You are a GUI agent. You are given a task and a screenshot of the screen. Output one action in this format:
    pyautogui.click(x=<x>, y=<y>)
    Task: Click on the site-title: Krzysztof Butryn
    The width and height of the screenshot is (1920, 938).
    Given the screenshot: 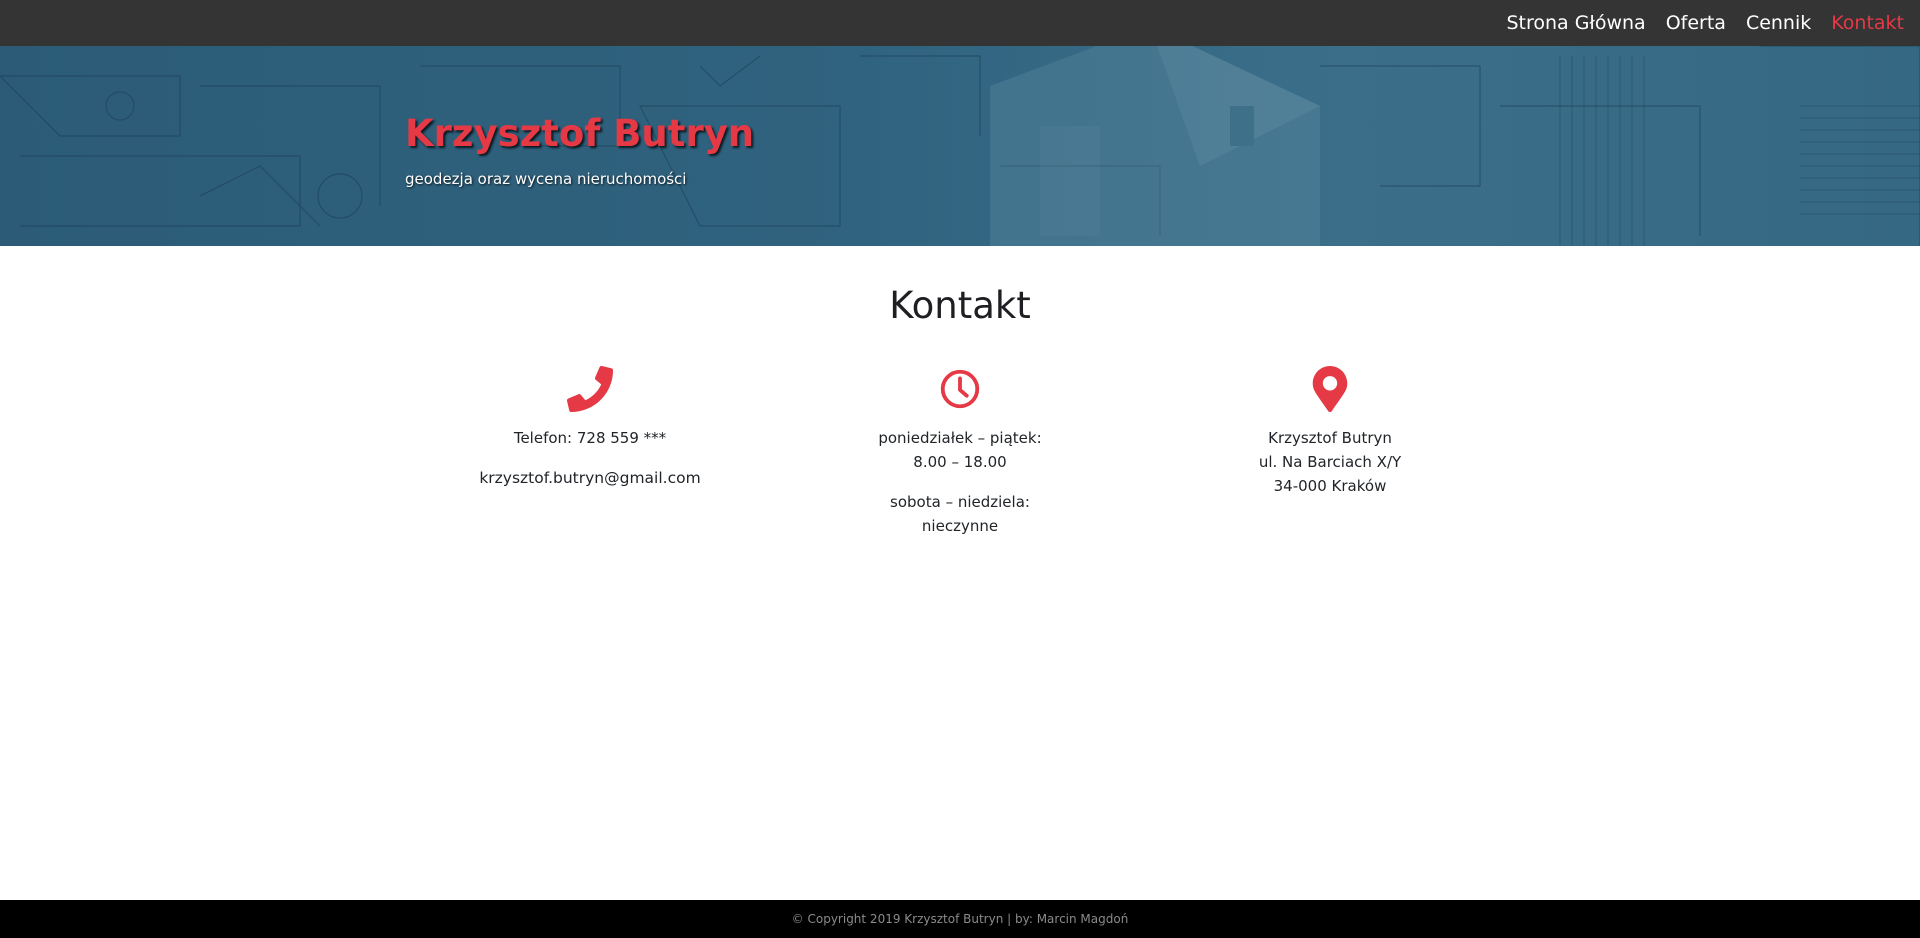 What is the action you would take?
    pyautogui.click(x=580, y=133)
    